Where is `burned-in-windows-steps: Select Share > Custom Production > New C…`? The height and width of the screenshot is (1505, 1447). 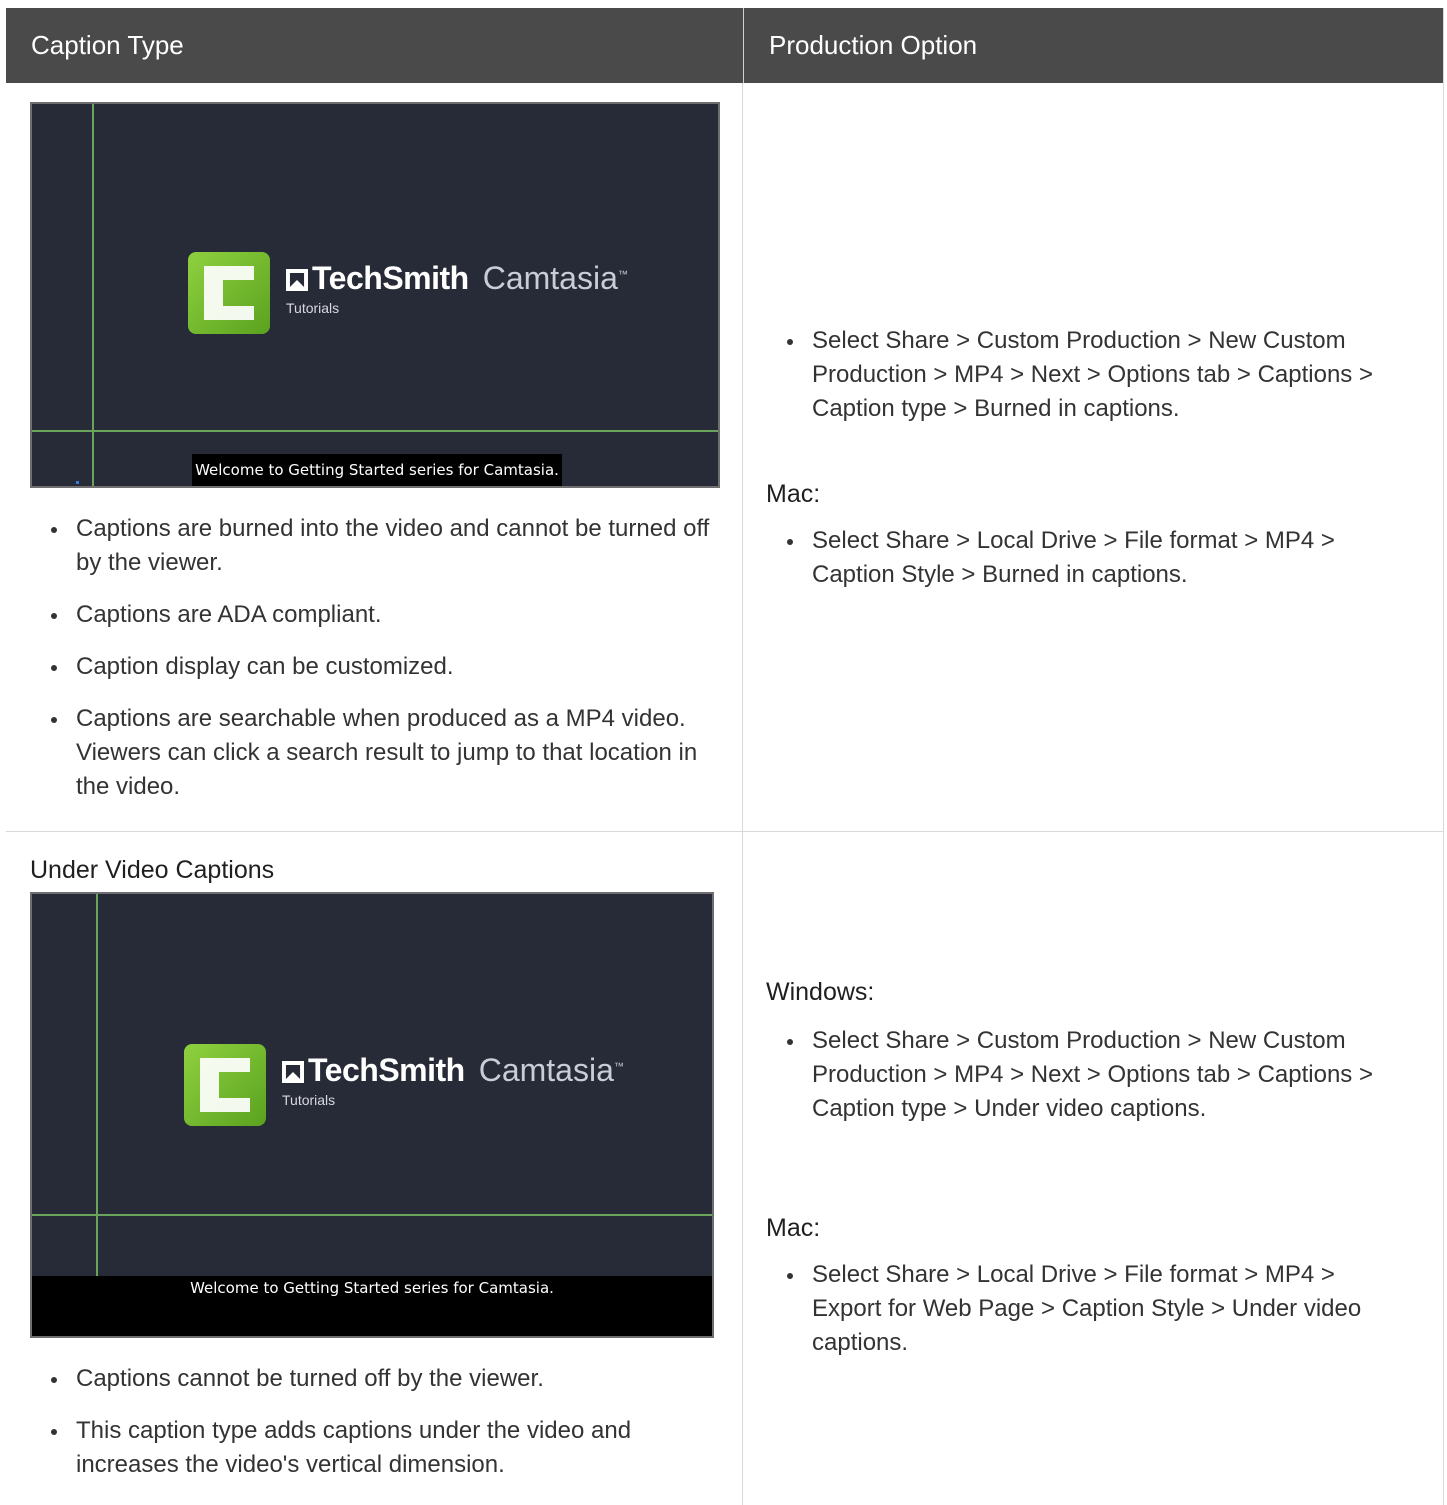 burned-in-windows-steps: Select Share > Custom Production > New C… is located at coordinates (1074, 384).